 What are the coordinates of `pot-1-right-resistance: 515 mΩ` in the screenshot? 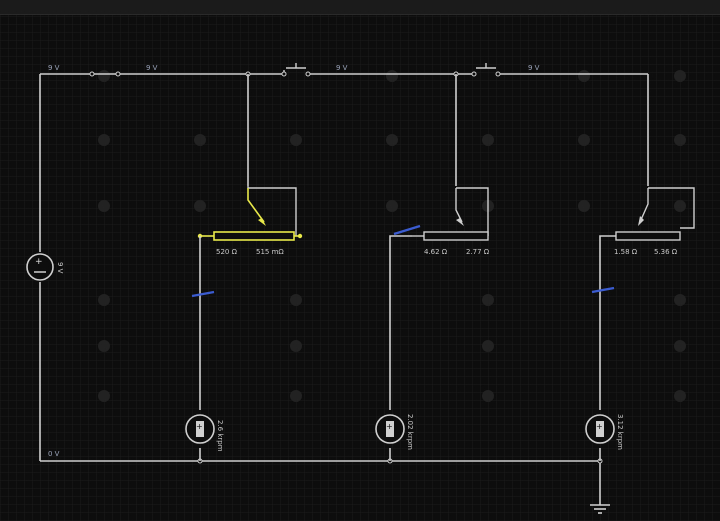 It's located at (270, 252).